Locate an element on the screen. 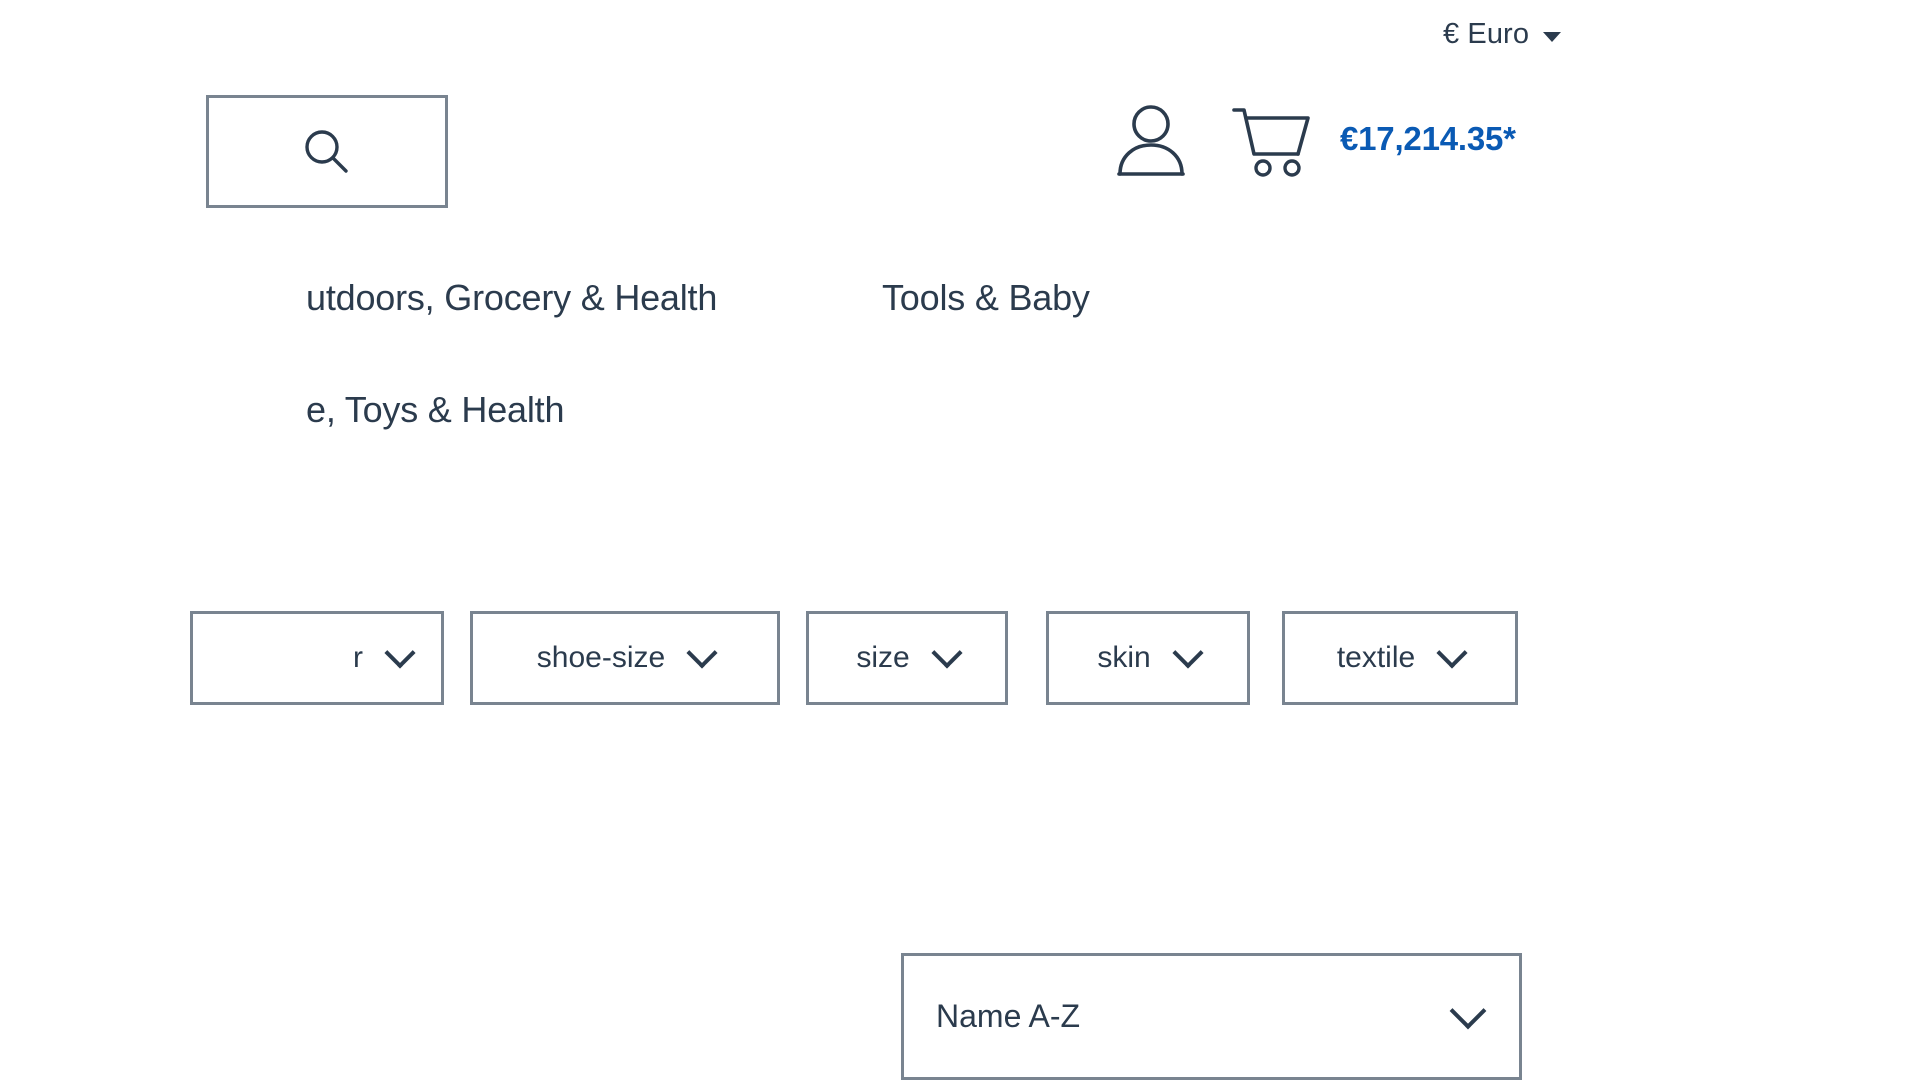  user-icon is located at coordinates (1151, 142).